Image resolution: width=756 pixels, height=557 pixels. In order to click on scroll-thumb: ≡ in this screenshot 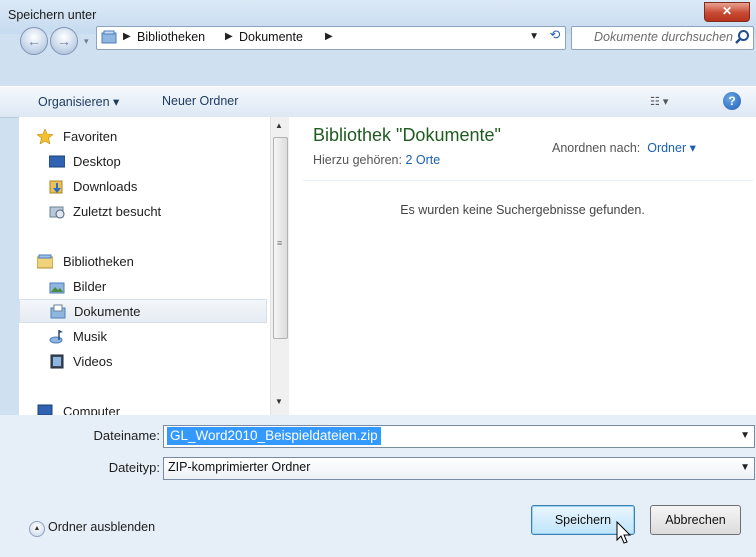, I will do `click(280, 238)`.